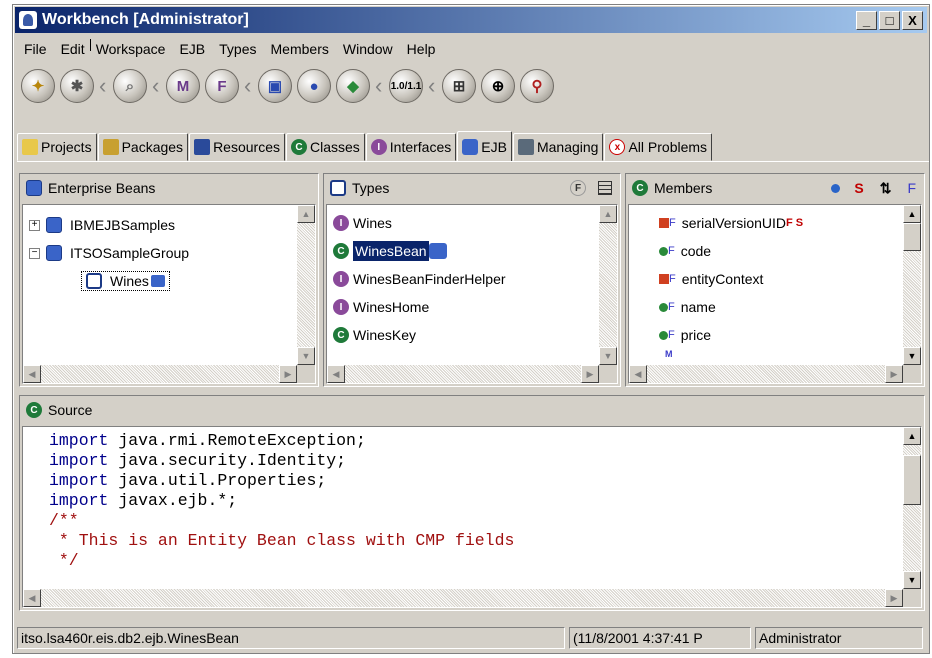 The image size is (932, 658). Describe the element at coordinates (472, 279) in the screenshot. I see `list-item: I WinesBeanFinderHelper` at that location.